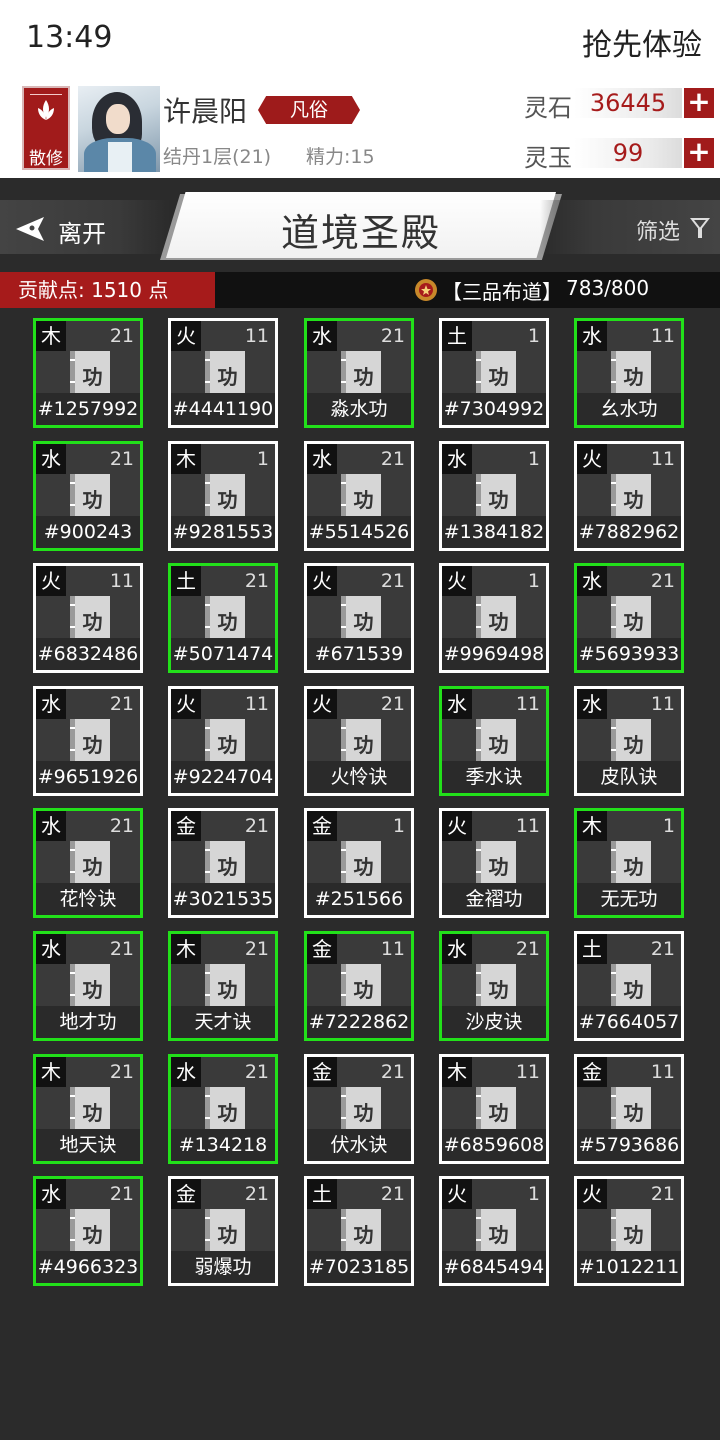 This screenshot has height=1440, width=720. I want to click on technique-card: 火 11 功金褶功, so click(494, 863).